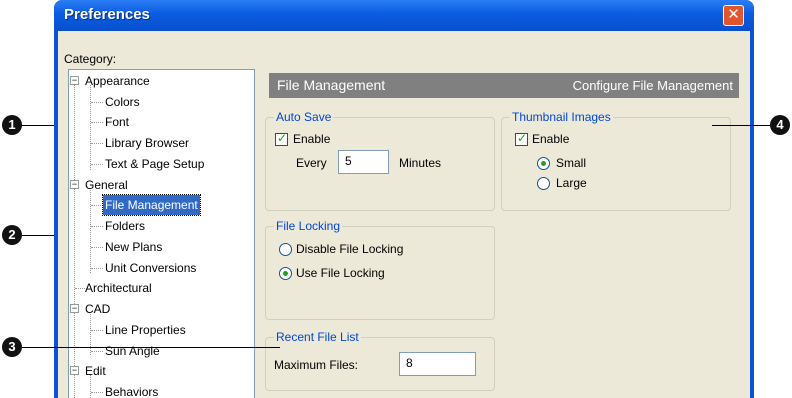 The height and width of the screenshot is (398, 792). Describe the element at coordinates (281, 138) in the screenshot. I see `auto-save-enable-checkbox` at that location.